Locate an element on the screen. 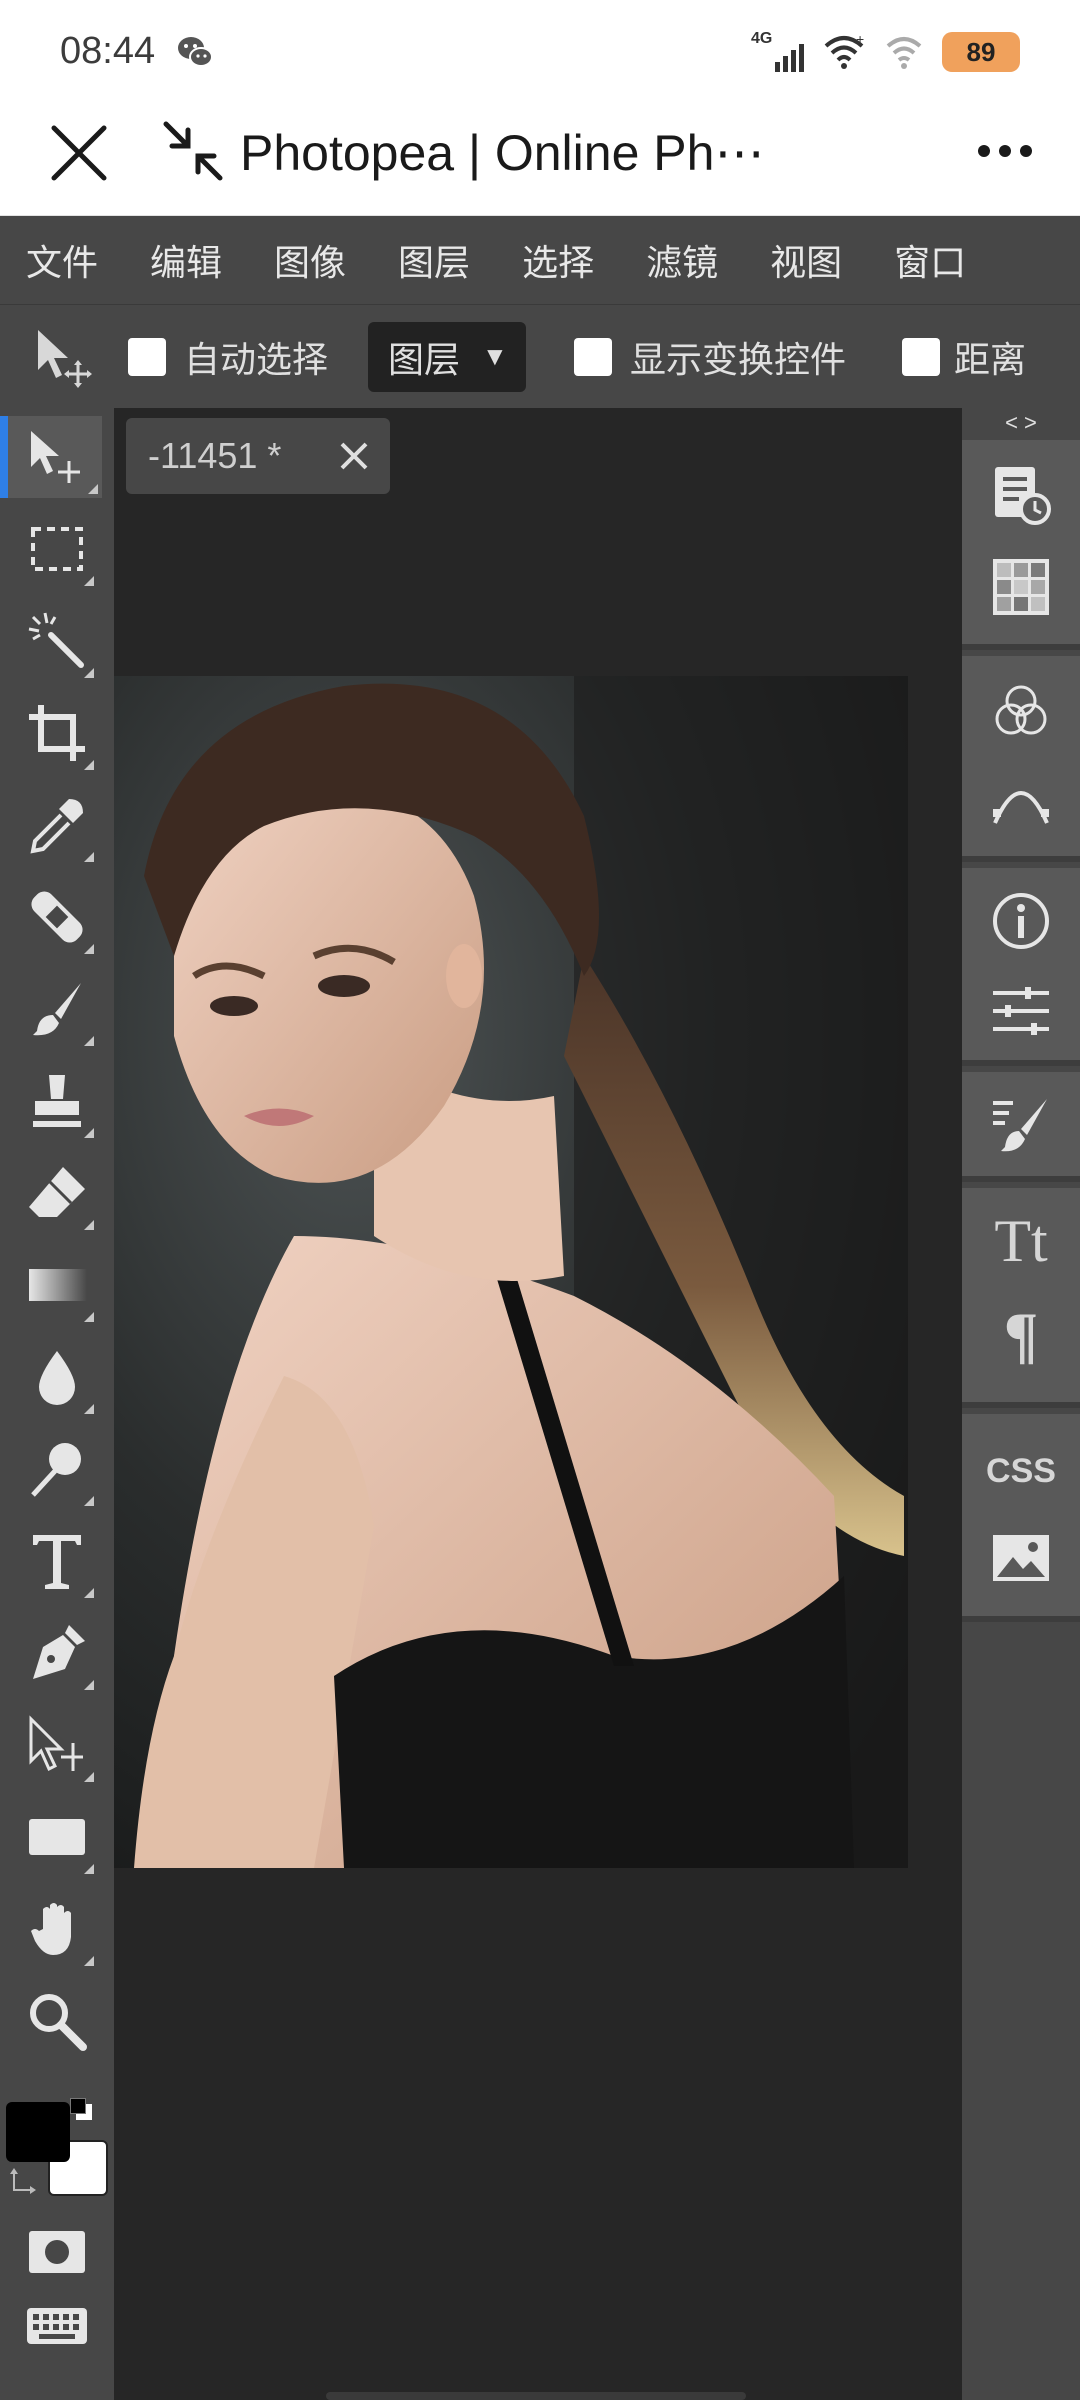  drop-icon is located at coordinates (57, 1378).